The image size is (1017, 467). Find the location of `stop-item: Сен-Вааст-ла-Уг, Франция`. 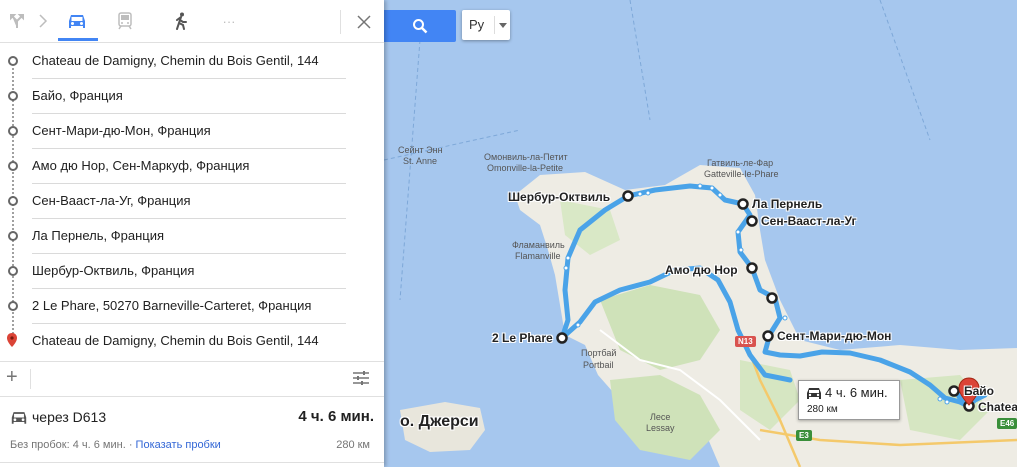

stop-item: Сен-Вааст-ла-Уг, Франция is located at coordinates (192, 201).